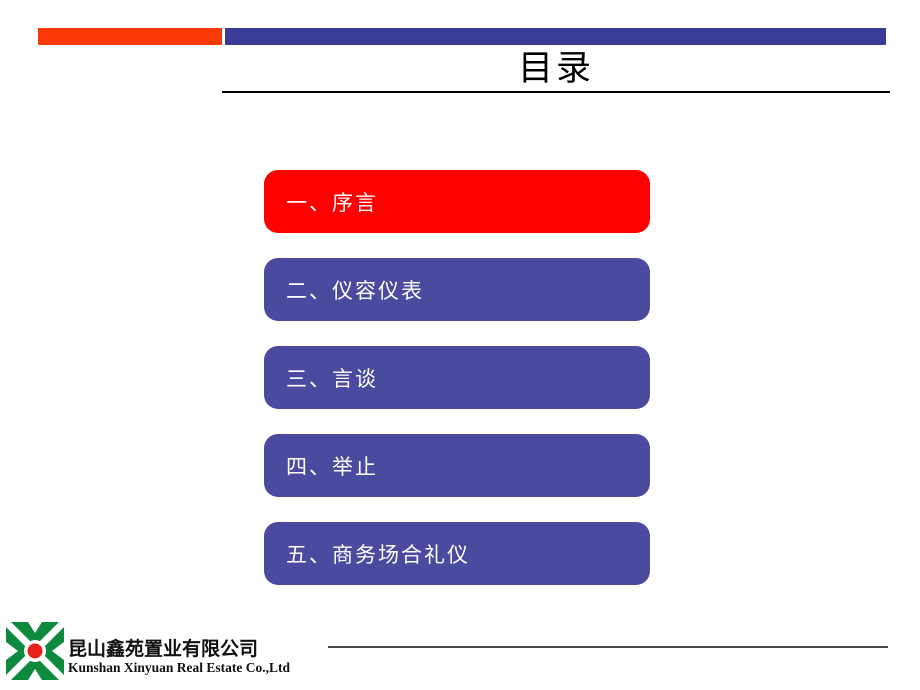 The height and width of the screenshot is (690, 920). Describe the element at coordinates (332, 466) in the screenshot. I see `toc-item-label: 四、举止` at that location.